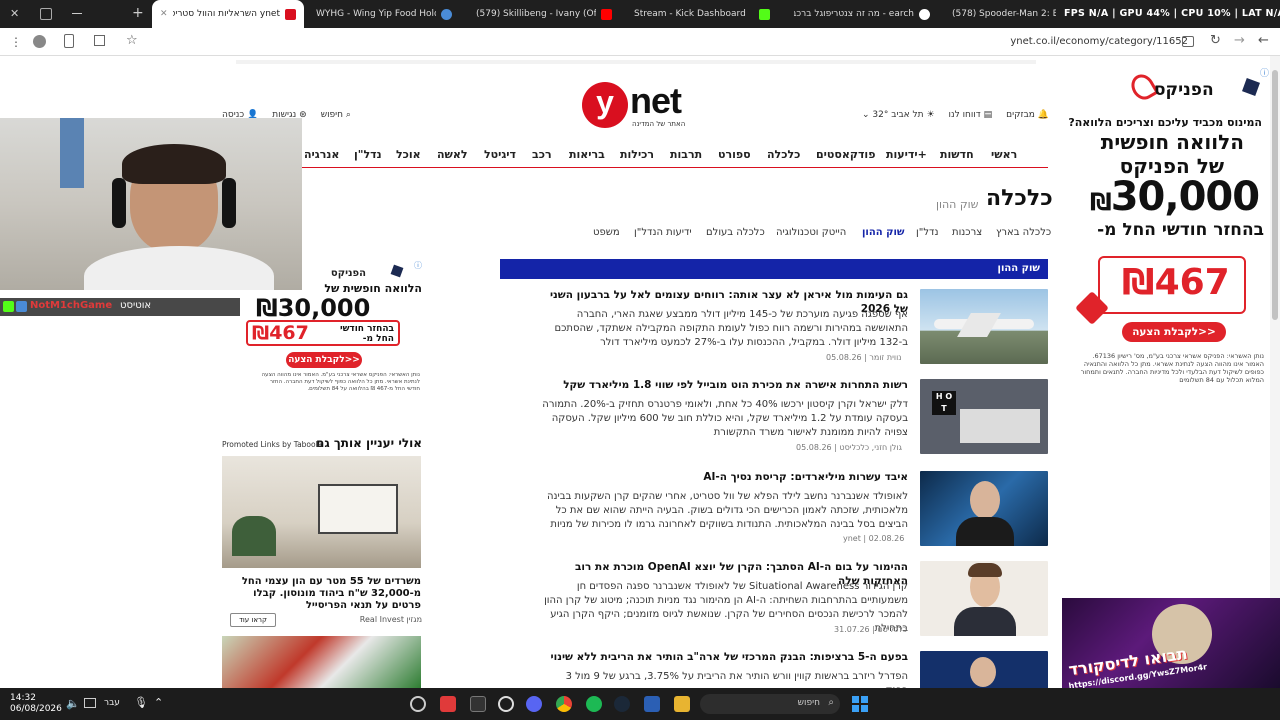 This screenshot has width=1280, height=720. Describe the element at coordinates (158, 702) in the screenshot. I see `tray-chevron-icon: ⌃` at that location.